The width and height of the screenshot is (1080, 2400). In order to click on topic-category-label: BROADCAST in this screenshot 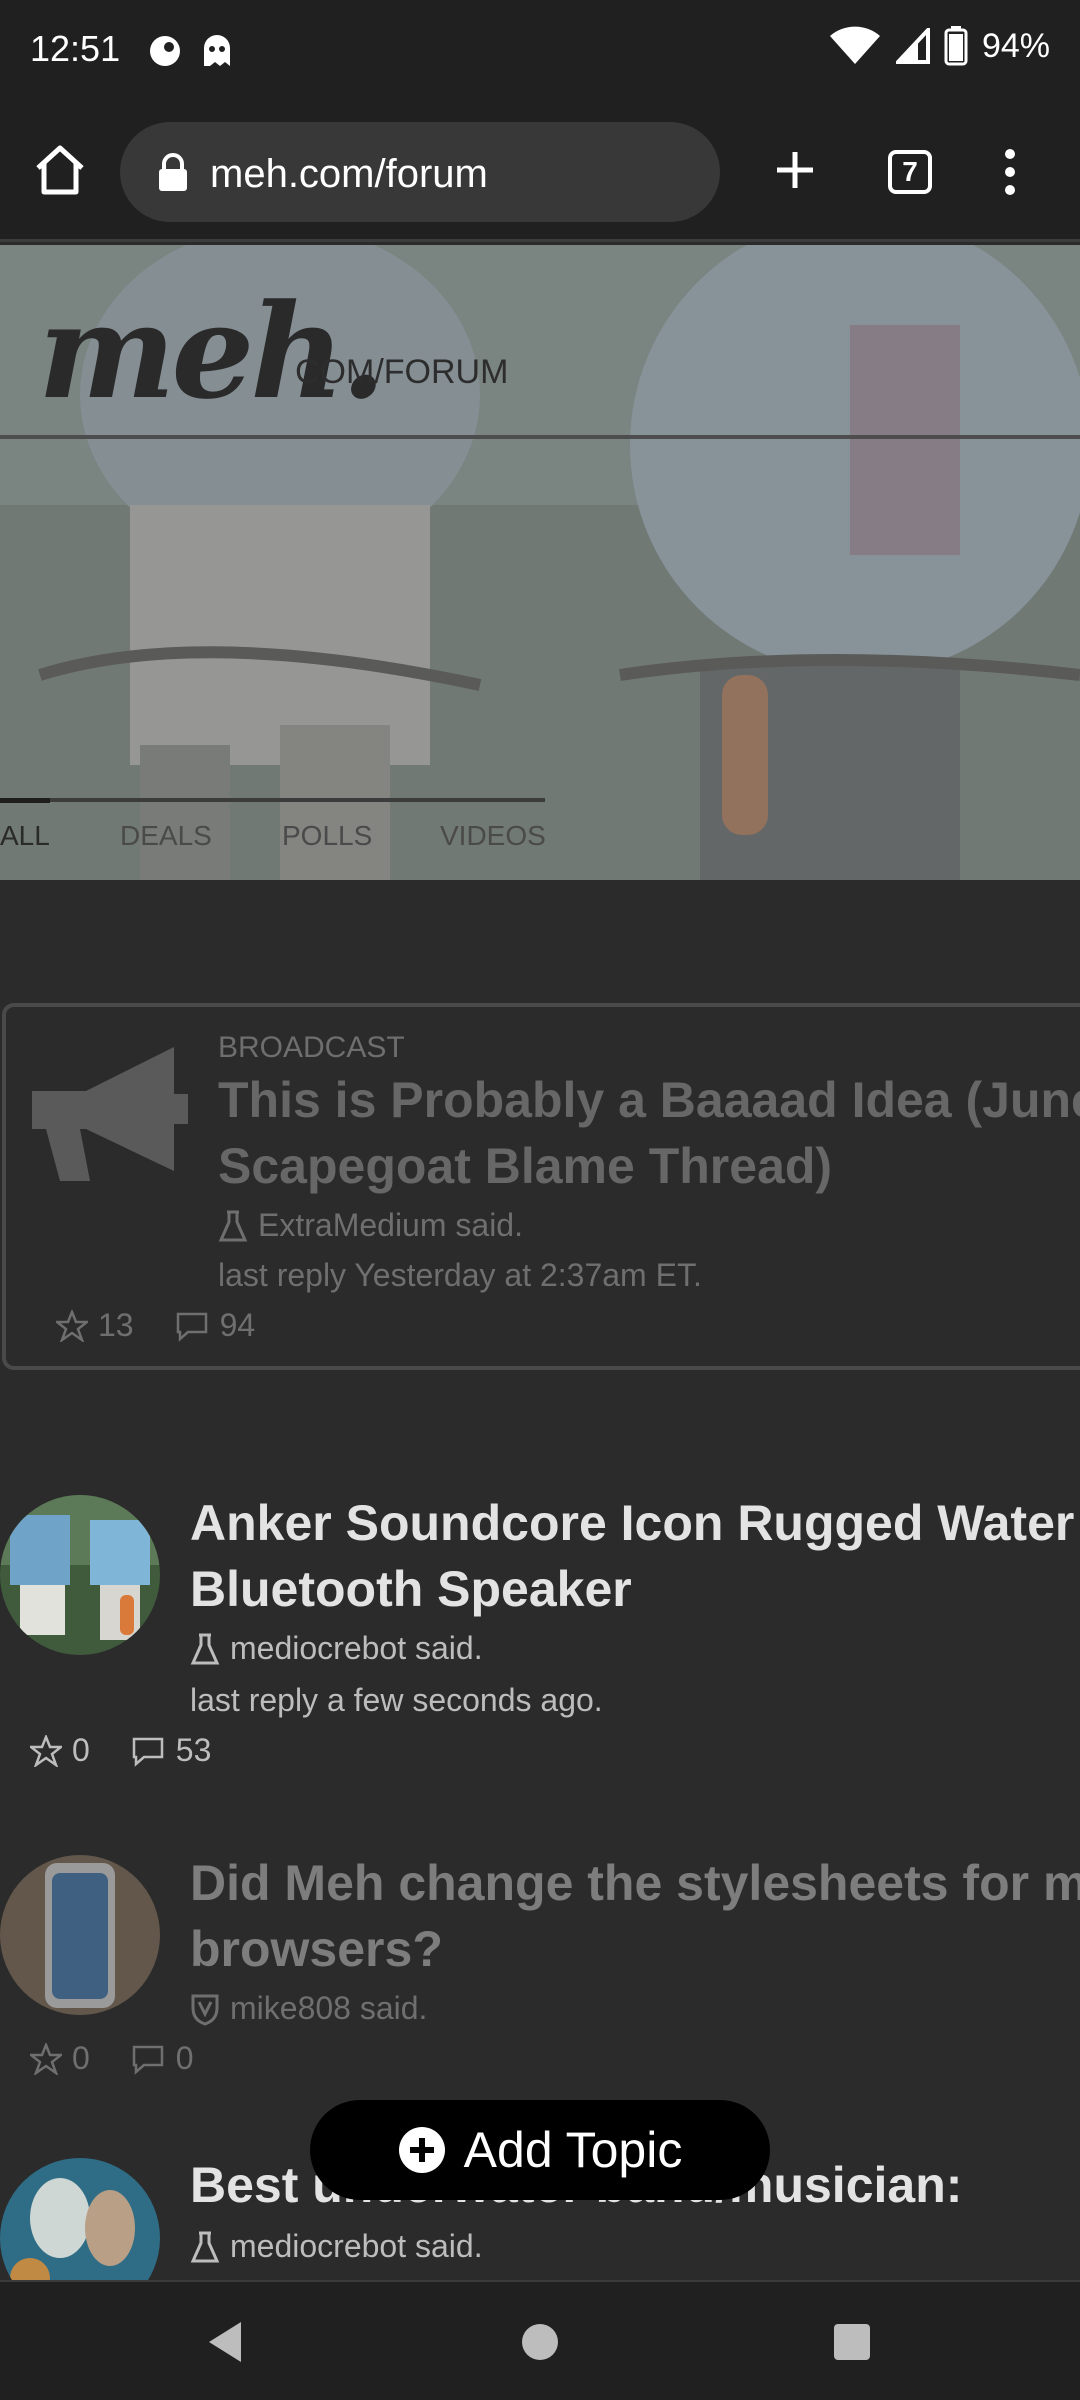, I will do `click(311, 1047)`.